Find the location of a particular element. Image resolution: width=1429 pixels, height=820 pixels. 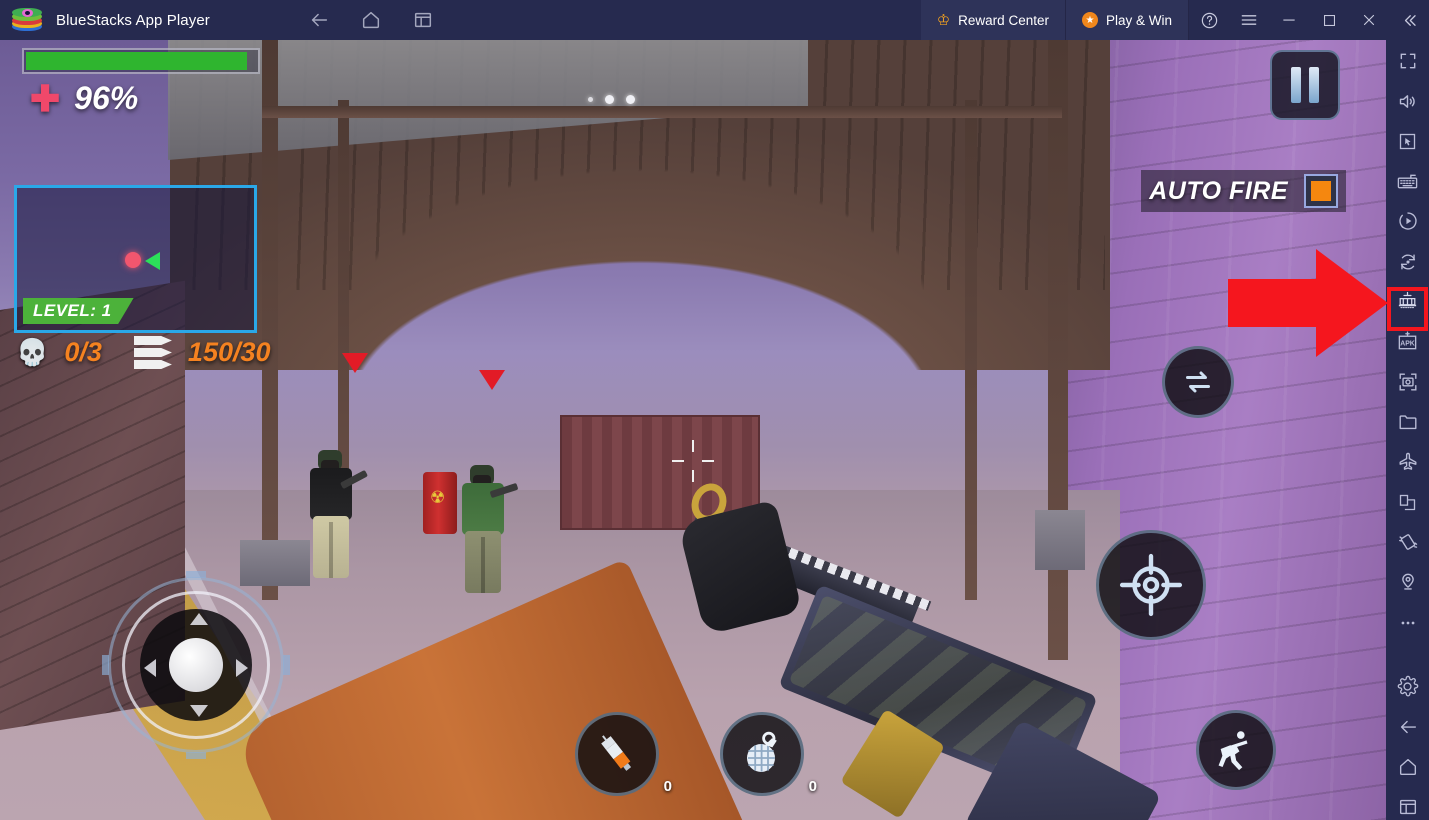

auto-fire-checkbox is located at coordinates (1321, 191).